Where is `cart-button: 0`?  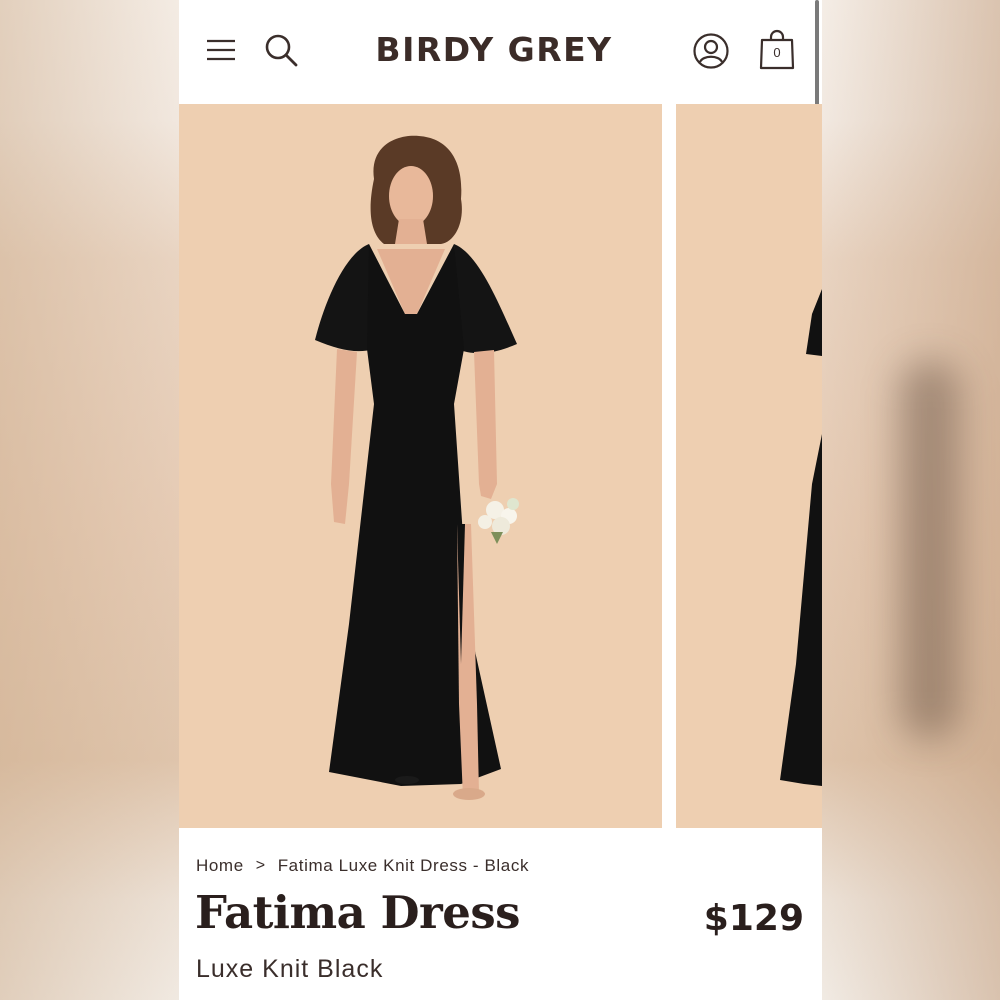
cart-button: 0 is located at coordinates (777, 50).